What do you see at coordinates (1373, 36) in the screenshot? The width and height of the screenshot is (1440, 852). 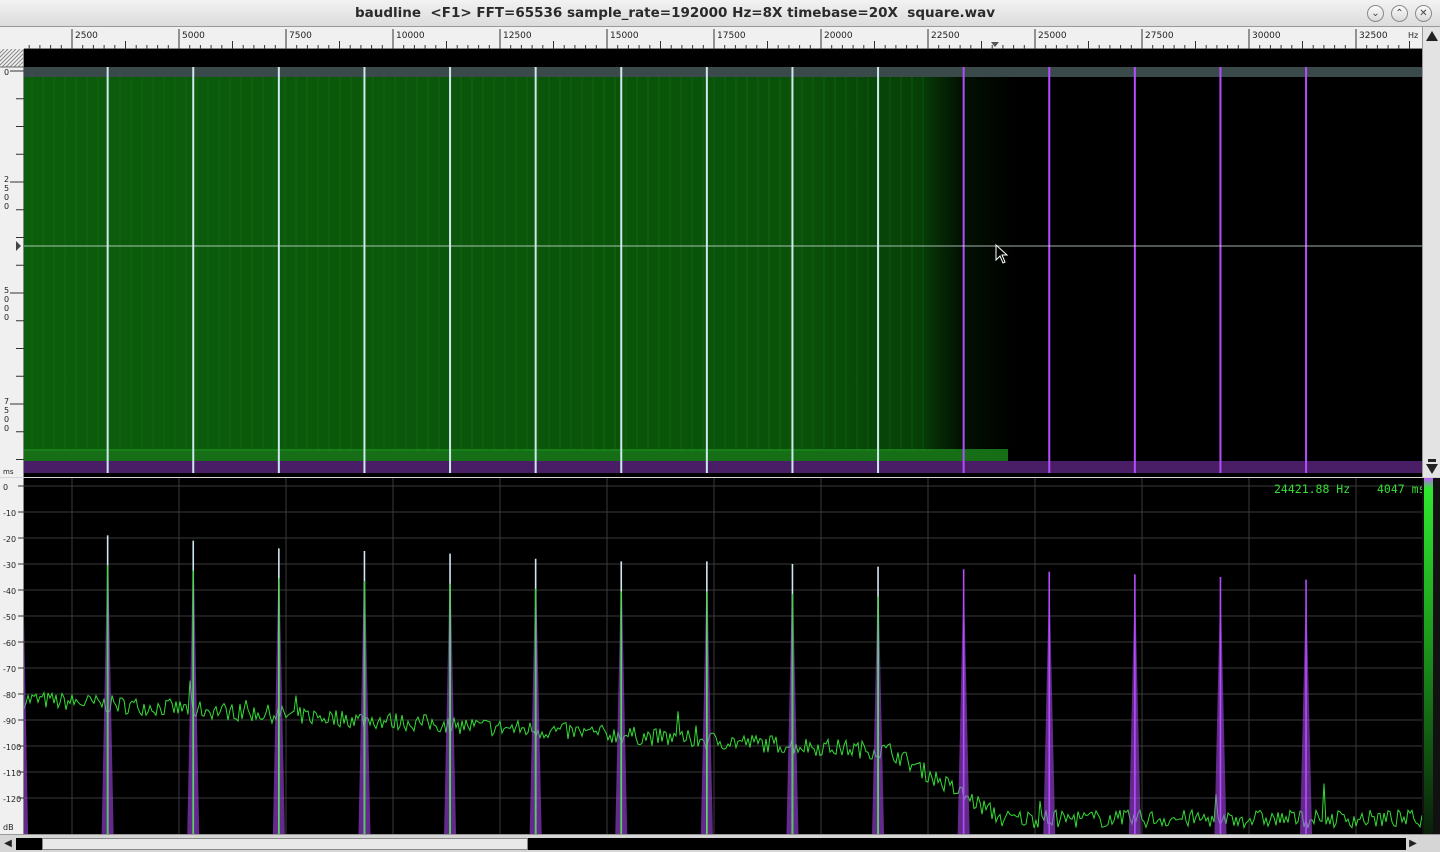 I see `frequency-tick-label: 32500` at bounding box center [1373, 36].